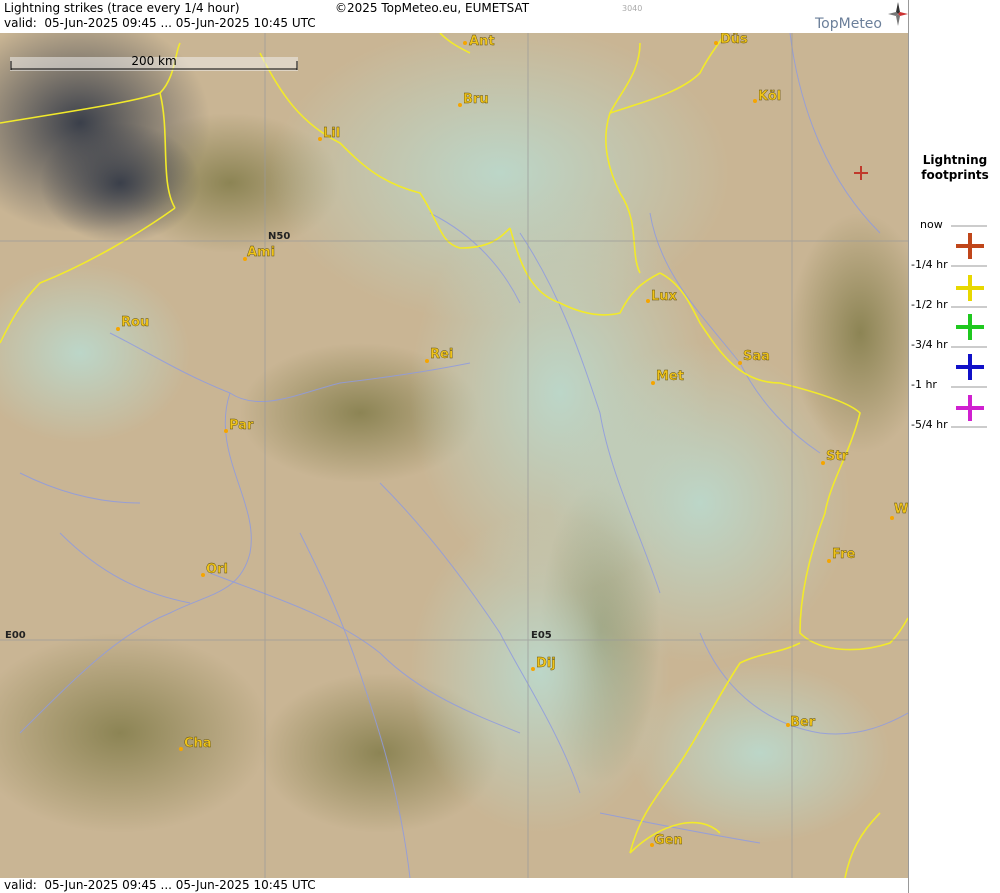 The image size is (1000, 893). I want to click on city-kol: Köl, so click(767, 96).